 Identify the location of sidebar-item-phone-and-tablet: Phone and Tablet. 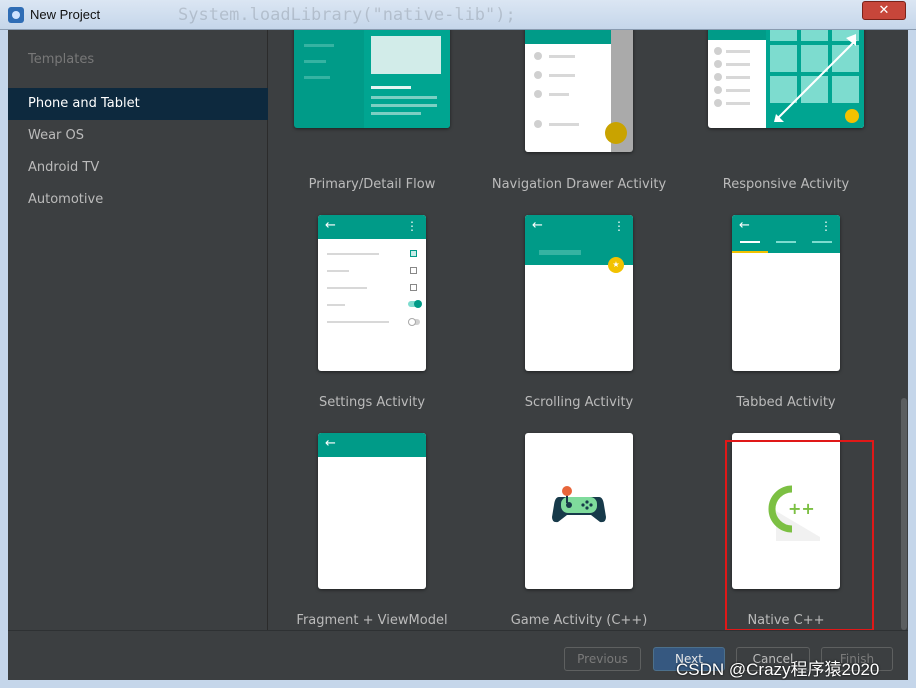
(138, 104).